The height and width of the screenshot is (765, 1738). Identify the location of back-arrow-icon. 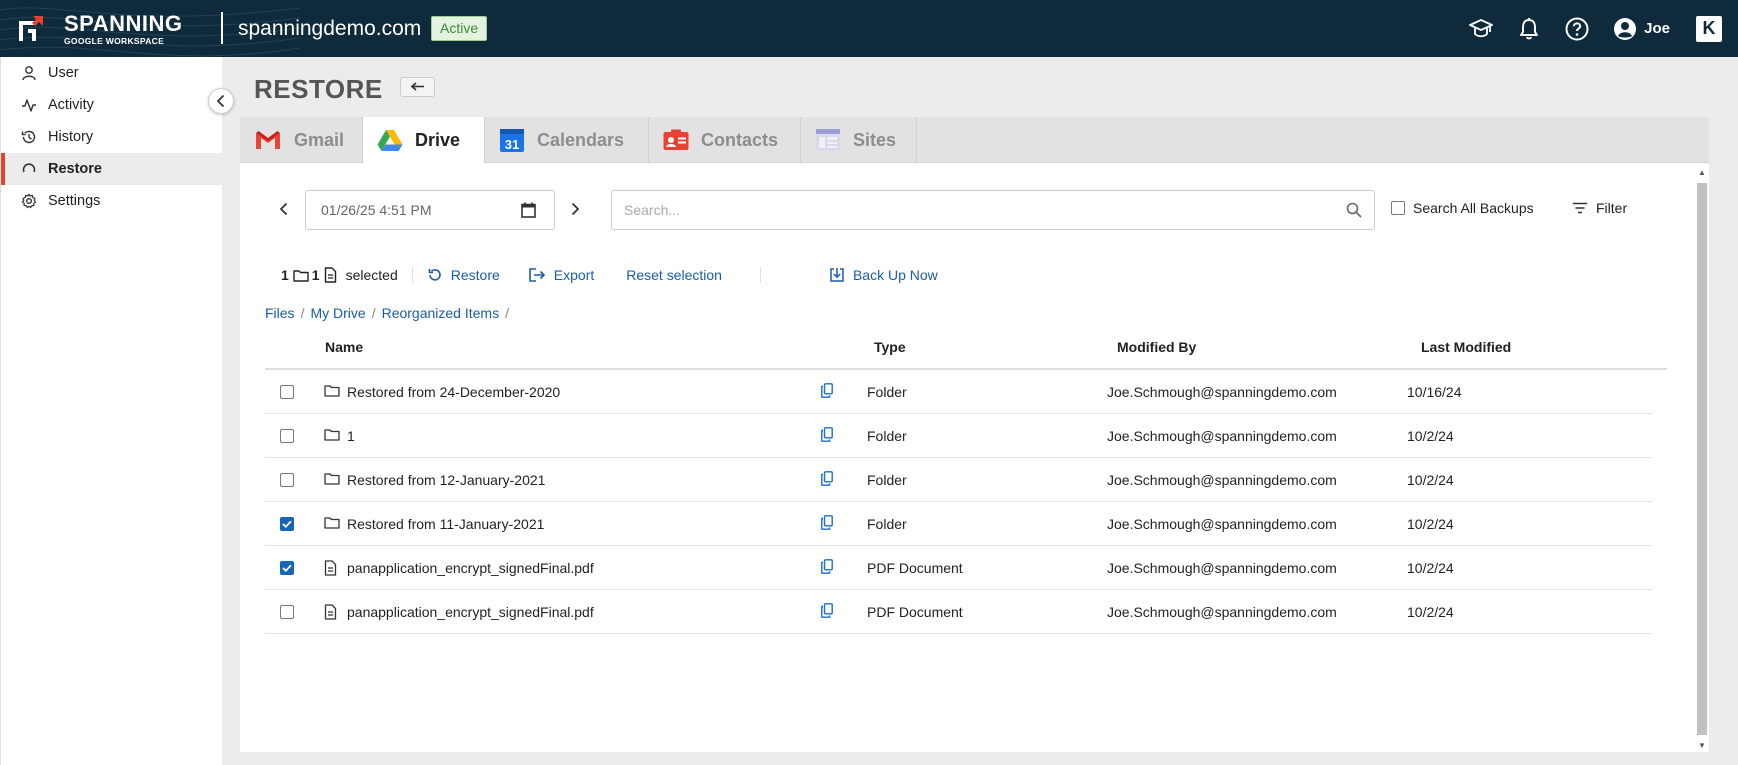
(417, 86).